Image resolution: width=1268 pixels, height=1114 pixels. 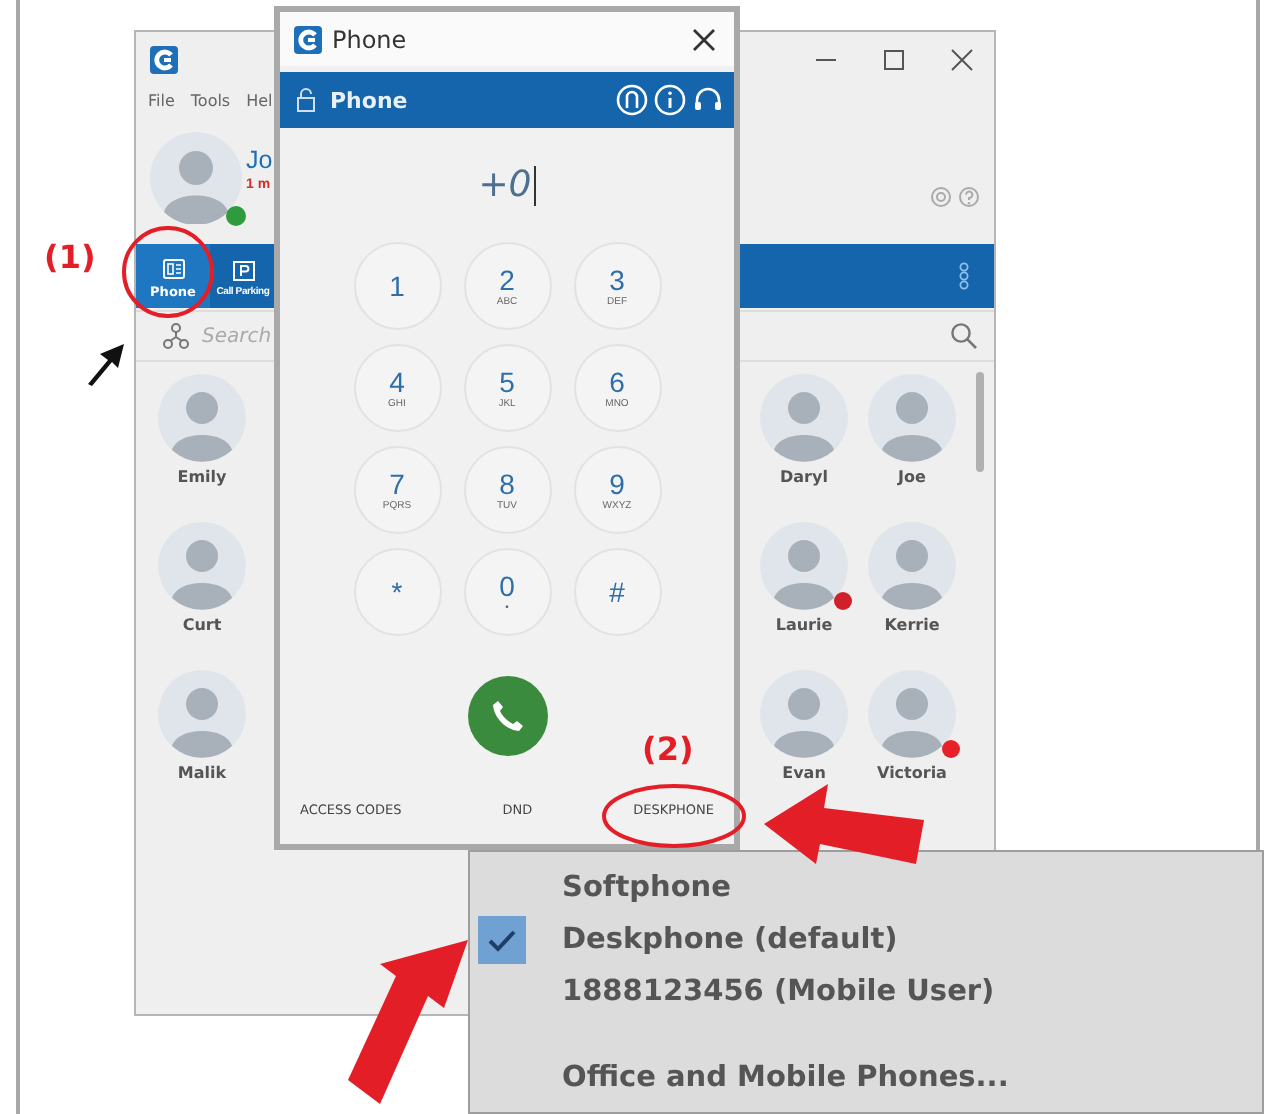 I want to click on header-title: Phone, so click(x=369, y=100).